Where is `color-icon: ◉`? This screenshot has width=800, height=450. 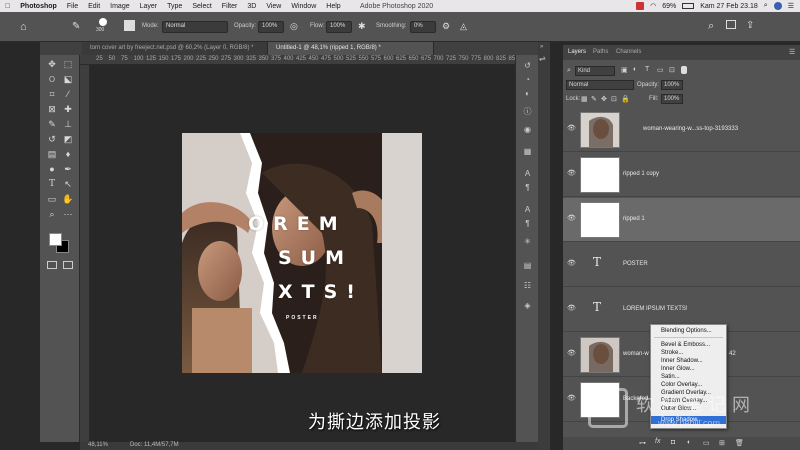
color-icon: ◉ is located at coordinates (527, 130).